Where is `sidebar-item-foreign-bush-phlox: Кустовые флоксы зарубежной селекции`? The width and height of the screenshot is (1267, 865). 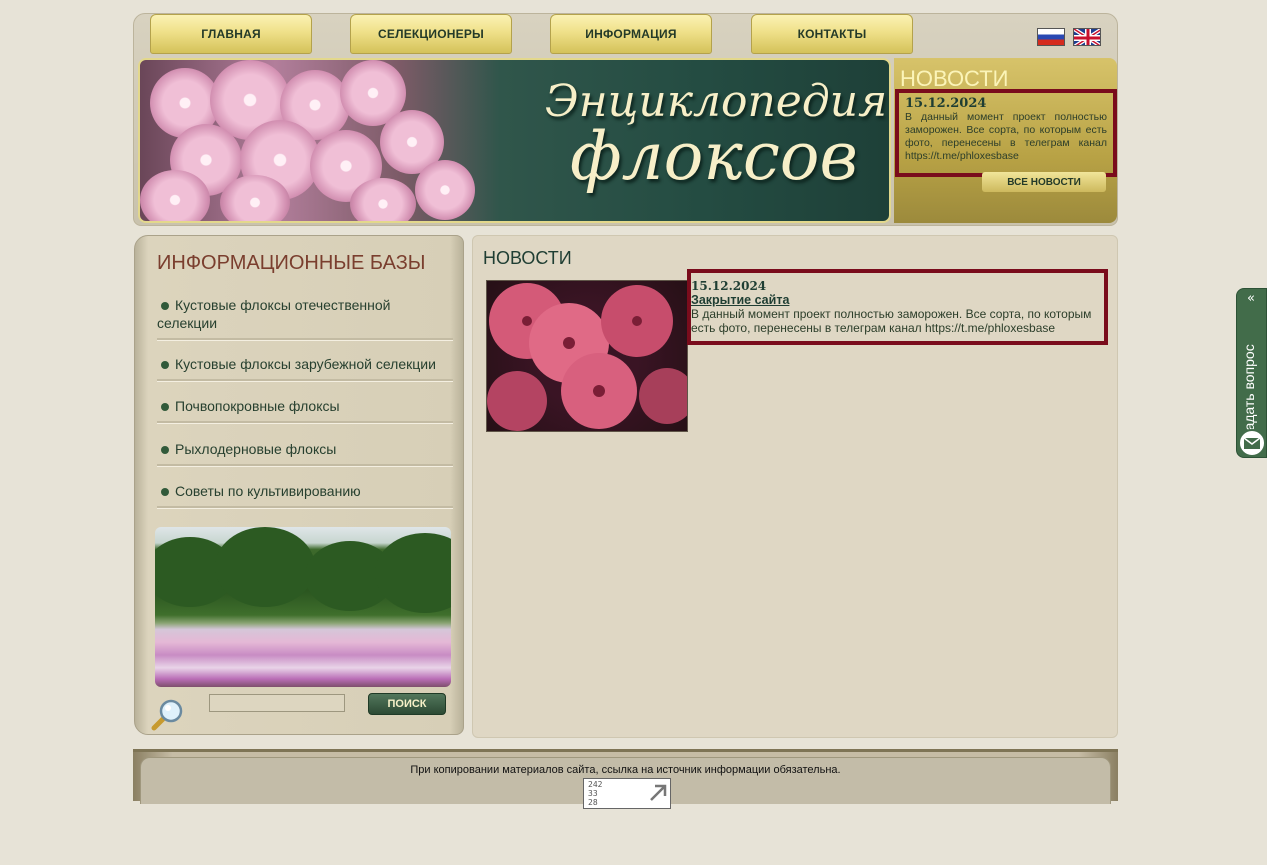
sidebar-item-foreign-bush-phlox: Кустовые флоксы зарубежной селекции is located at coordinates (305, 368).